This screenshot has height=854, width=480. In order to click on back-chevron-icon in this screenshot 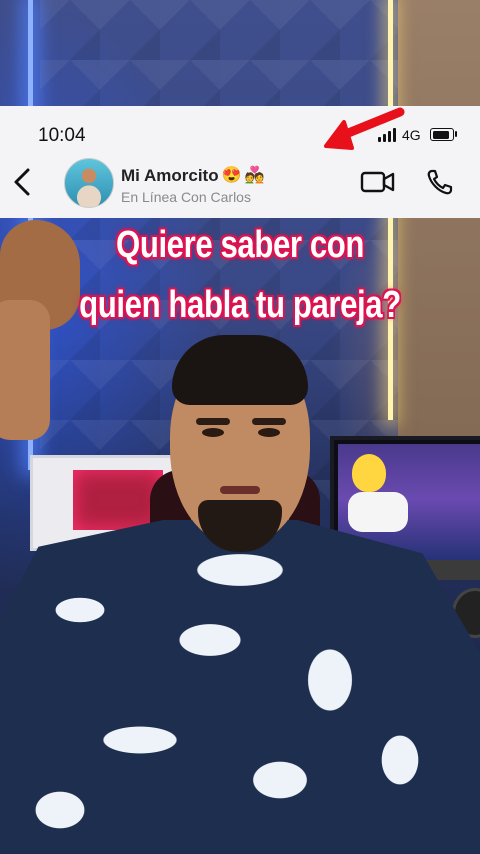, I will do `click(22, 182)`.